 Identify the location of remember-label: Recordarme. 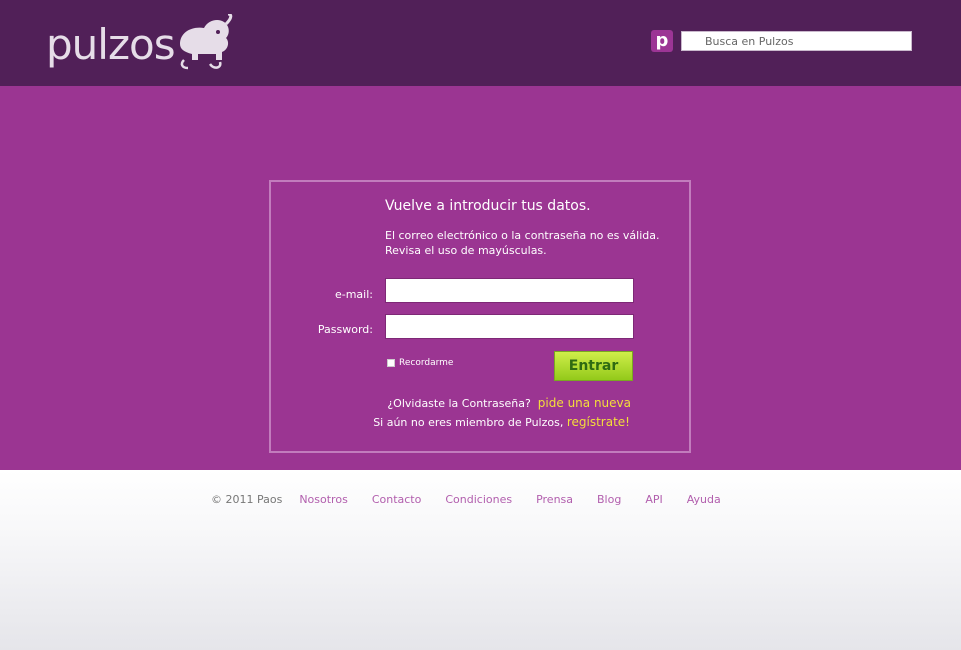
(426, 363).